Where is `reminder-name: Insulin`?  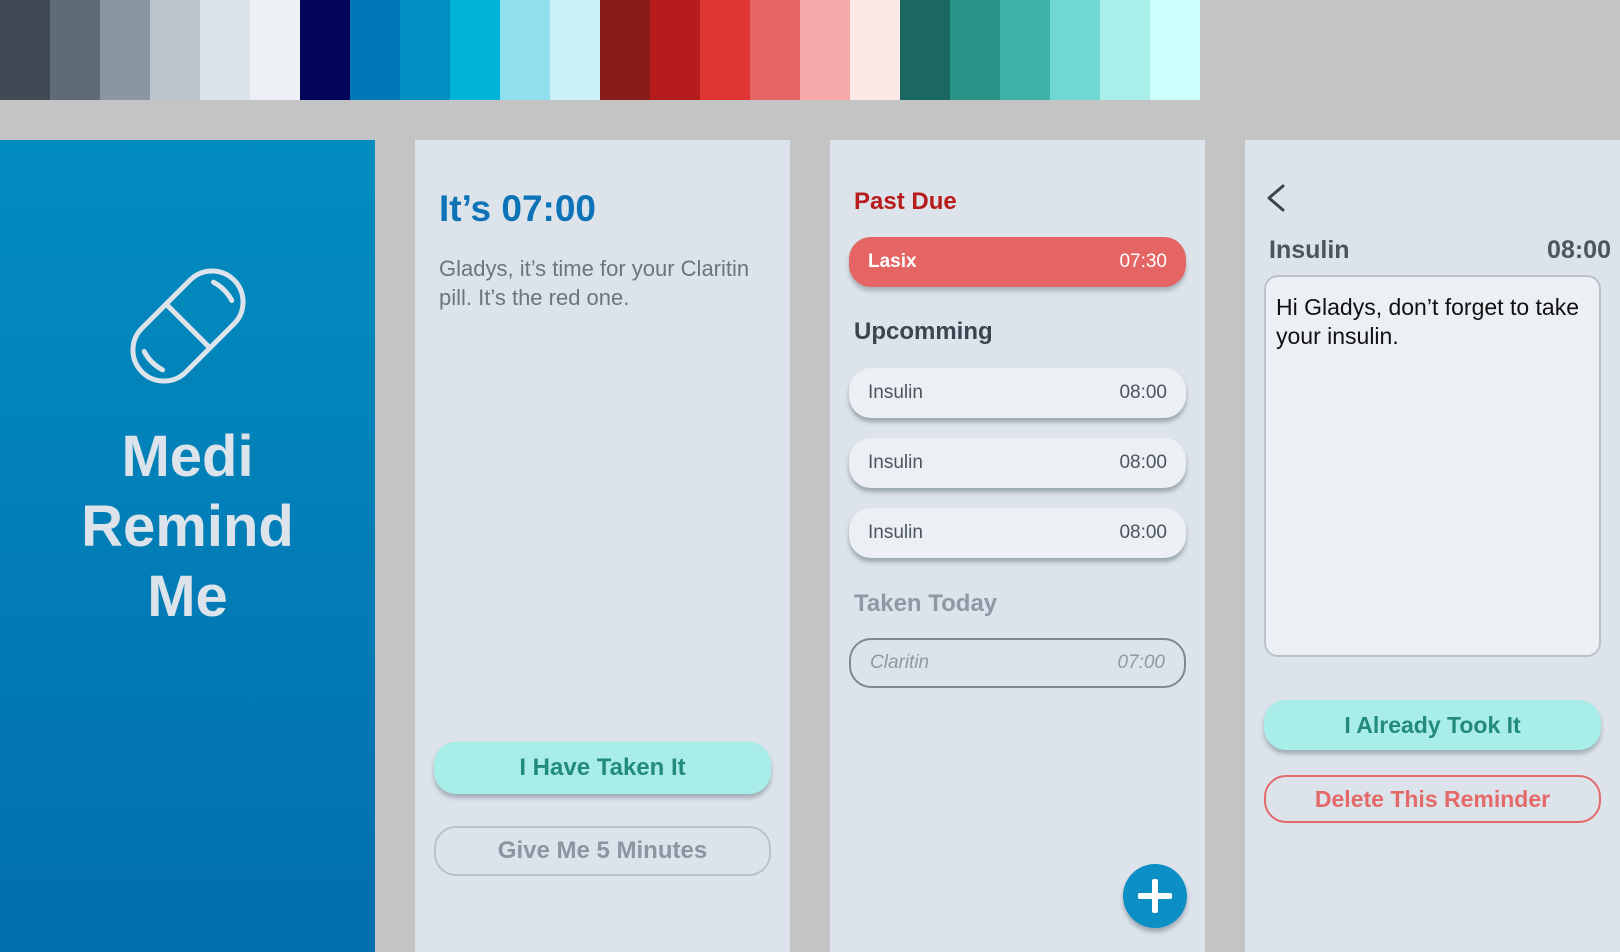
reminder-name: Insulin is located at coordinates (1309, 250).